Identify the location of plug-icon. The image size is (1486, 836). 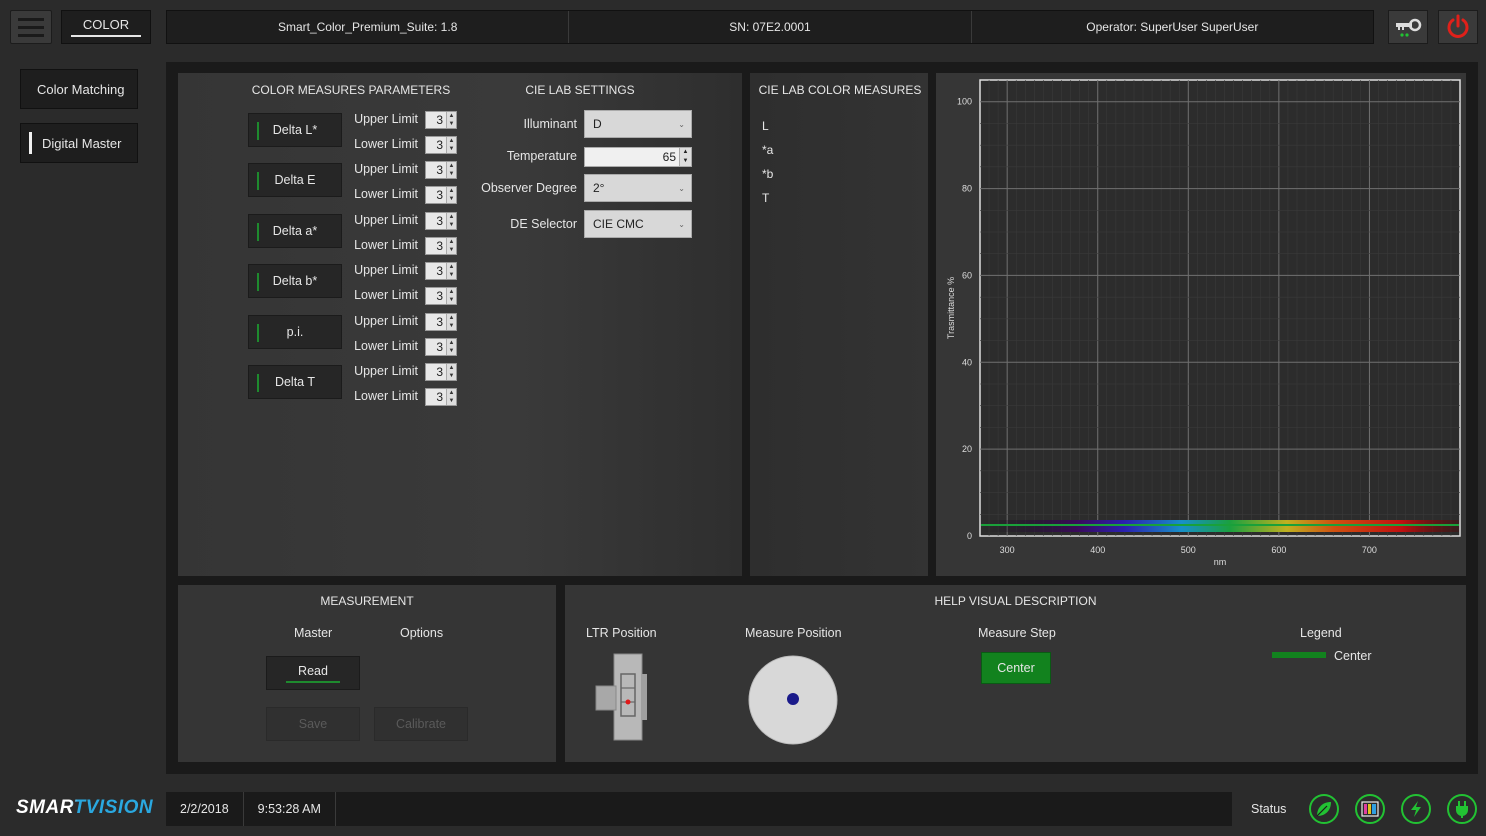
(1462, 809).